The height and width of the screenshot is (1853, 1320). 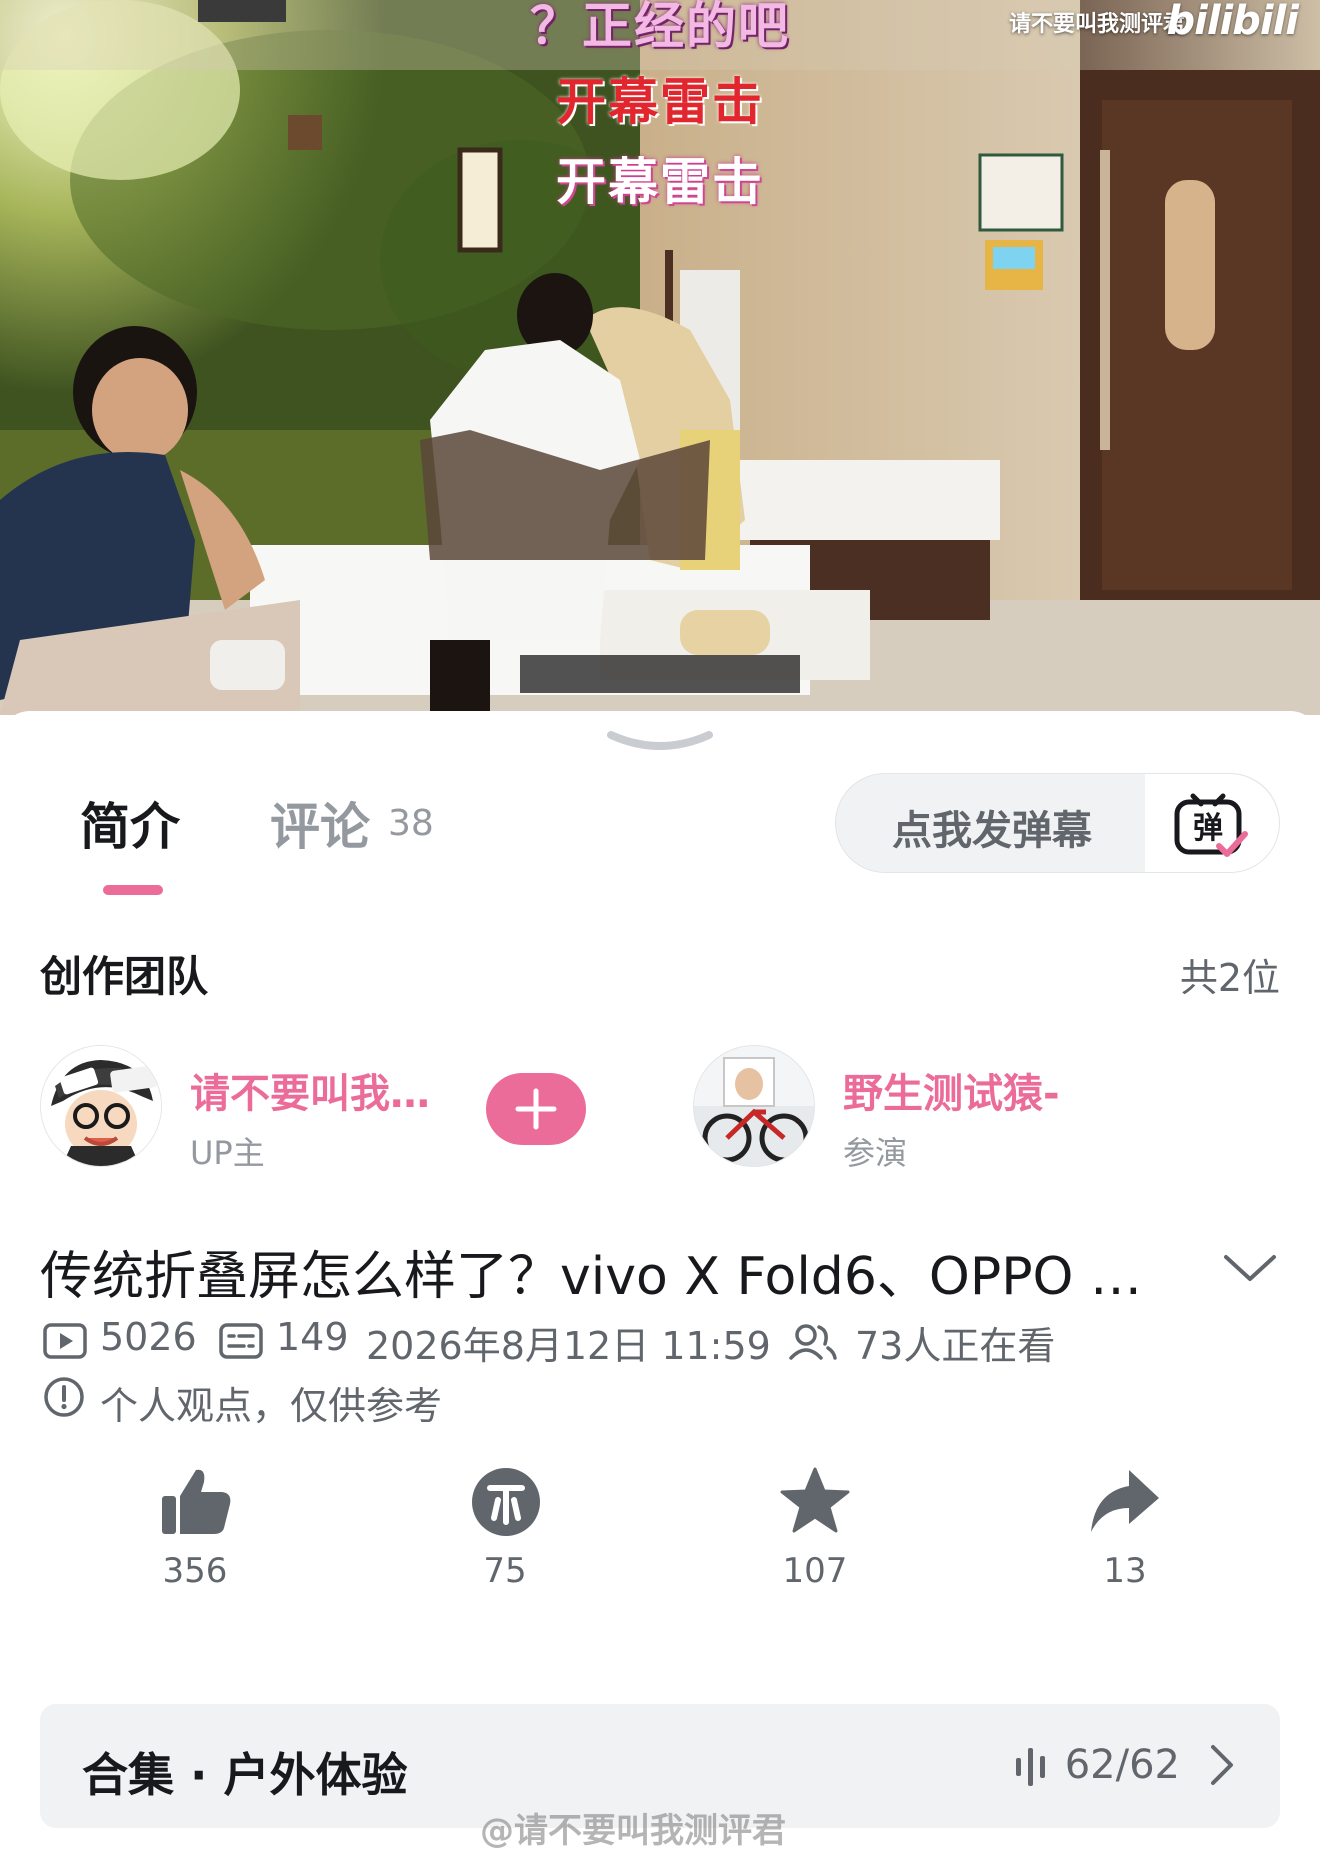 I want to click on danmaku-input: 点我发弹幕, so click(x=992, y=827).